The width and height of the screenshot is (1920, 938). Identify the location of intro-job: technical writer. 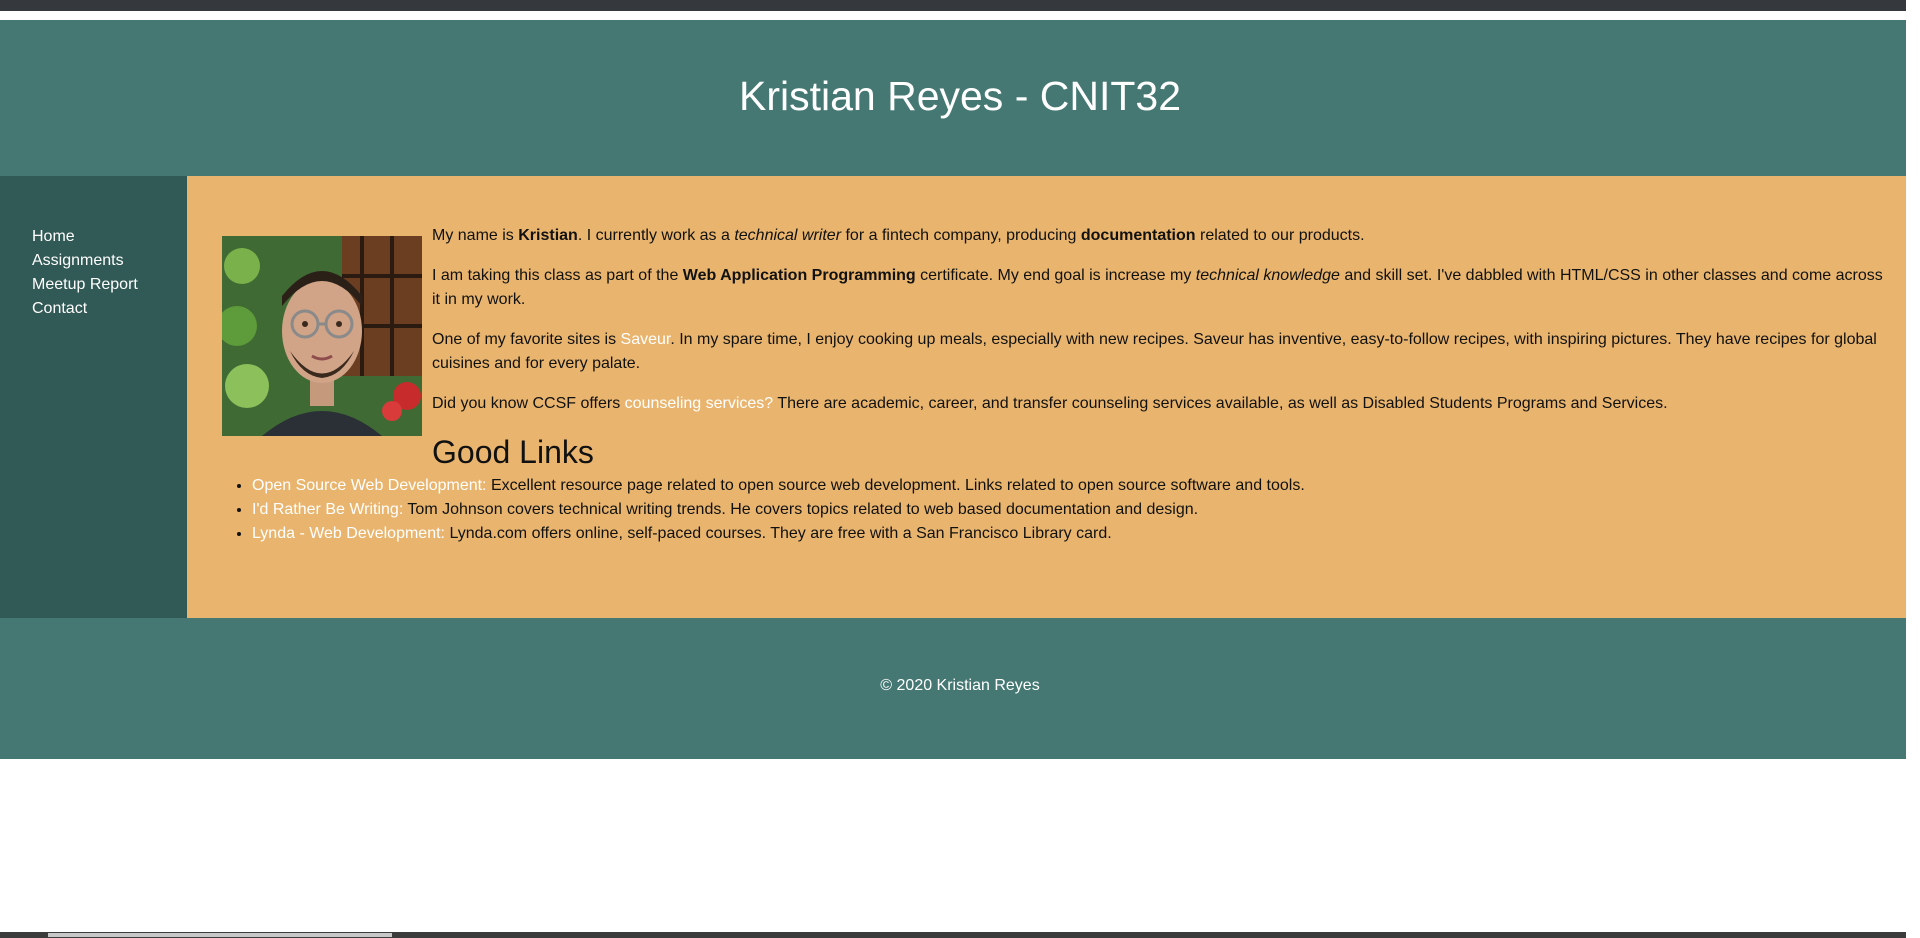
(788, 235).